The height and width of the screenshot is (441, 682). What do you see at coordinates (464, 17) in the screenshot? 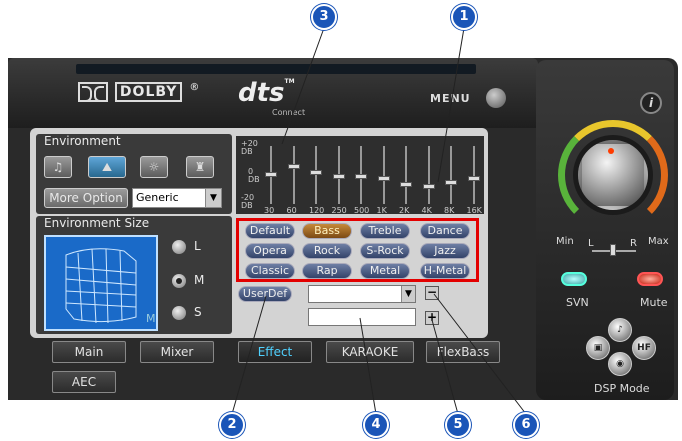
I see `callout-1: 1` at bounding box center [464, 17].